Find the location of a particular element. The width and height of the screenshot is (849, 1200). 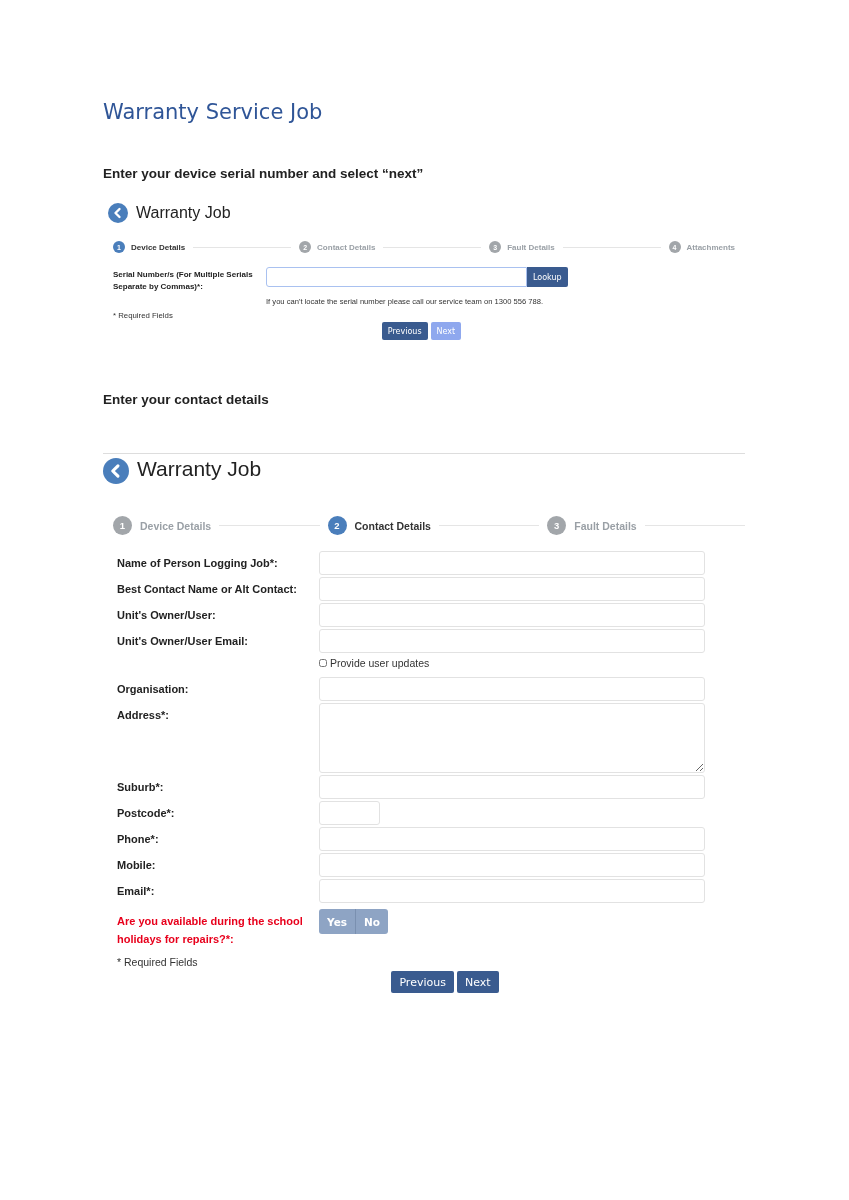

field-label: Address*: is located at coordinates (143, 715).